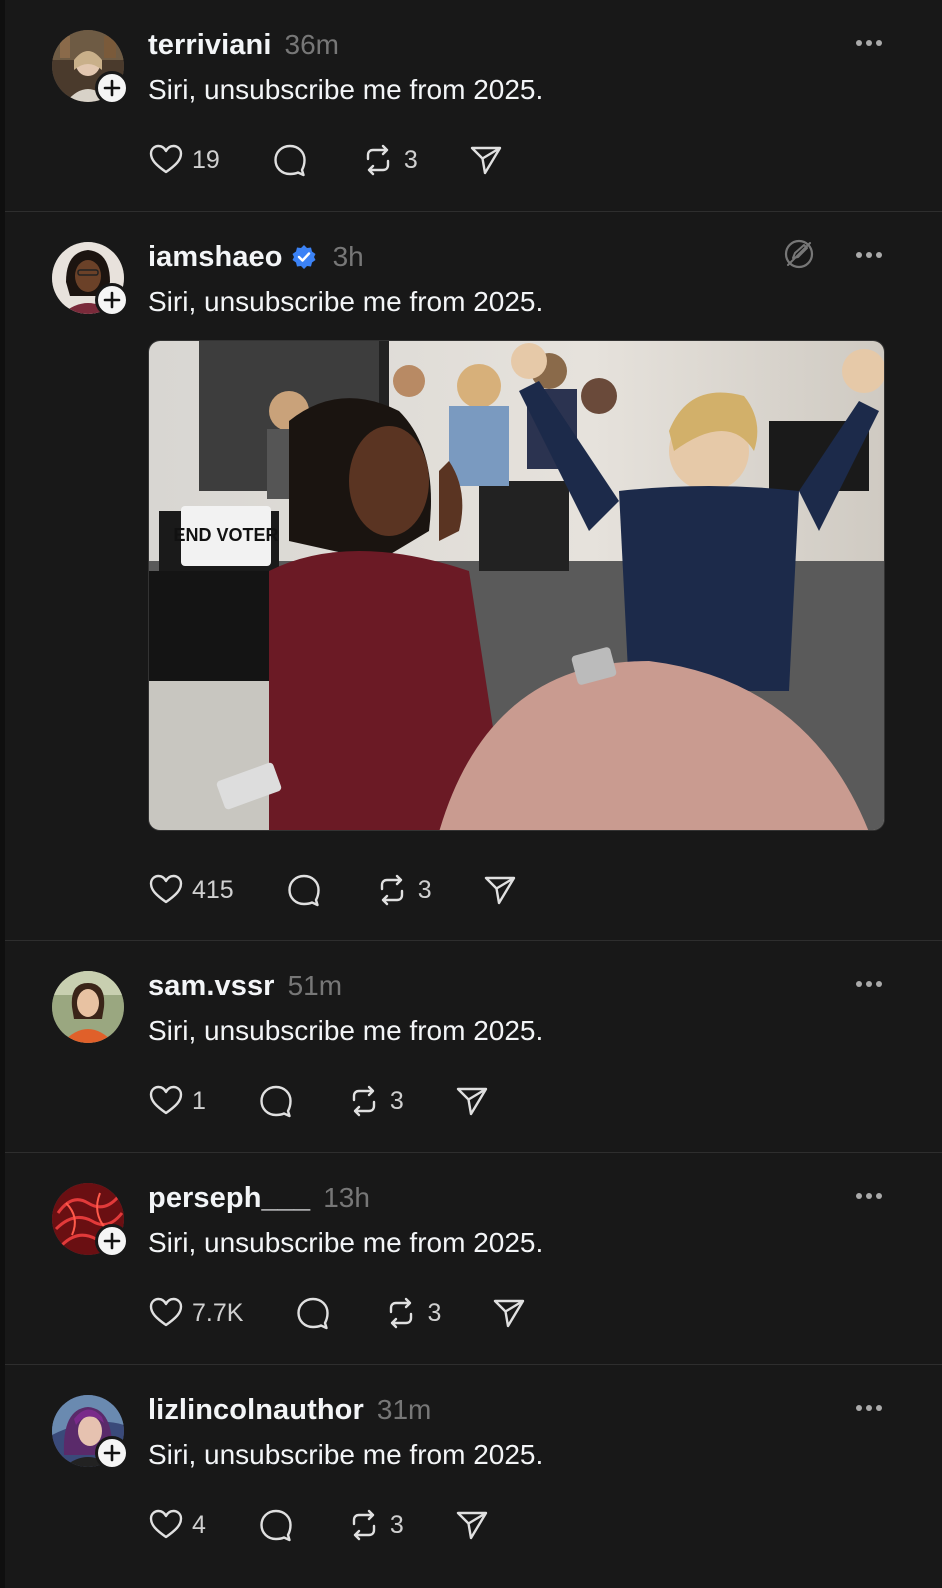 The image size is (942, 1588). What do you see at coordinates (229, 1198) in the screenshot?
I see `username: perseph___` at bounding box center [229, 1198].